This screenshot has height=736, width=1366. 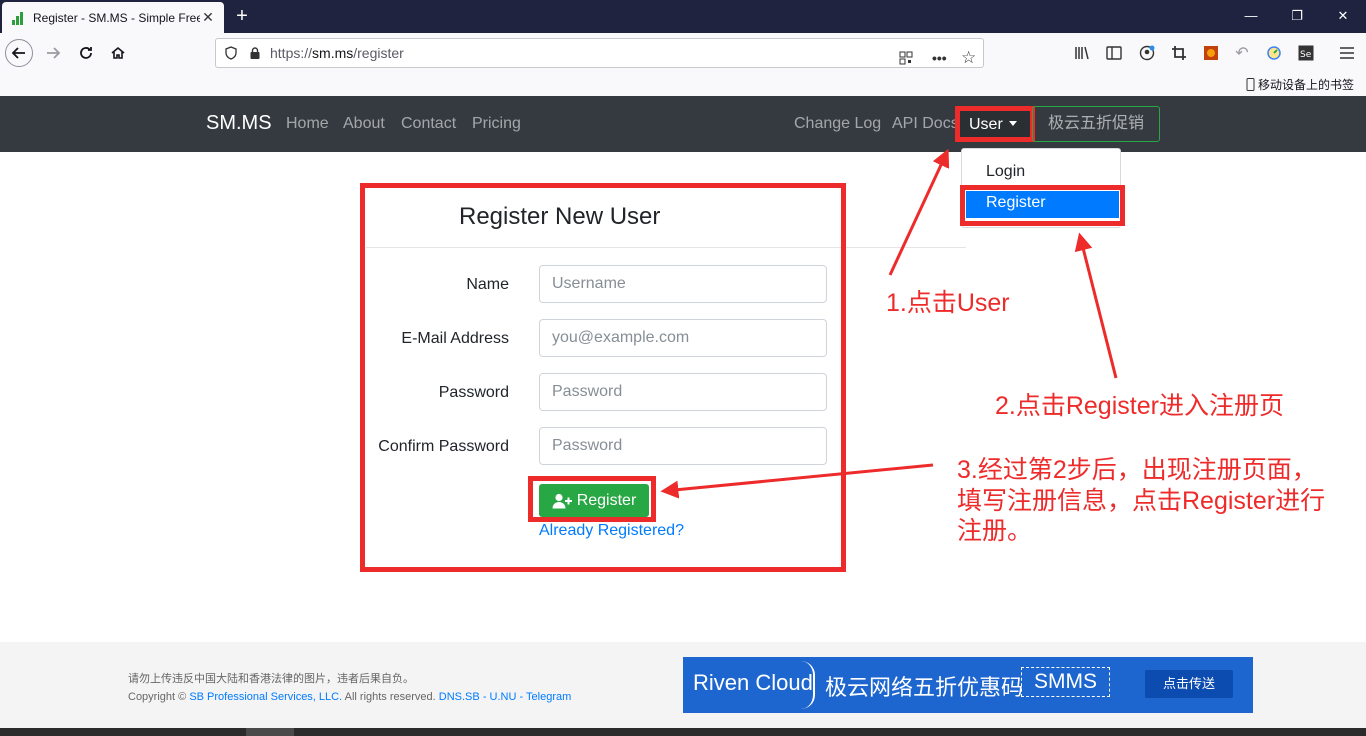 I want to click on extension-speed-icon, so click(x=1274, y=53).